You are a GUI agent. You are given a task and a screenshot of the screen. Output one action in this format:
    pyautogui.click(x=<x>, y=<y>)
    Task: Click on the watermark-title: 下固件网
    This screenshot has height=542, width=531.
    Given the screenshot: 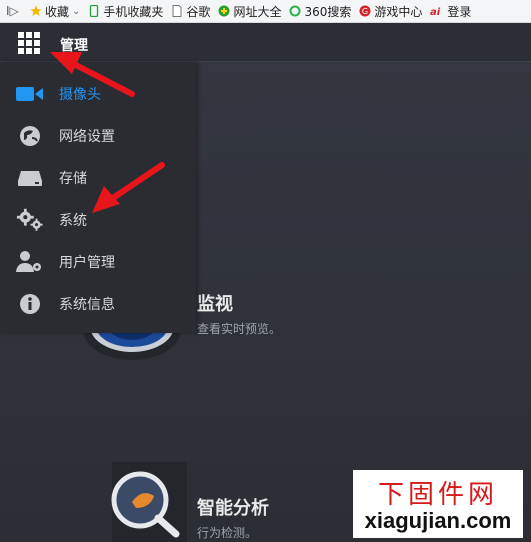 What is the action you would take?
    pyautogui.click(x=437, y=495)
    